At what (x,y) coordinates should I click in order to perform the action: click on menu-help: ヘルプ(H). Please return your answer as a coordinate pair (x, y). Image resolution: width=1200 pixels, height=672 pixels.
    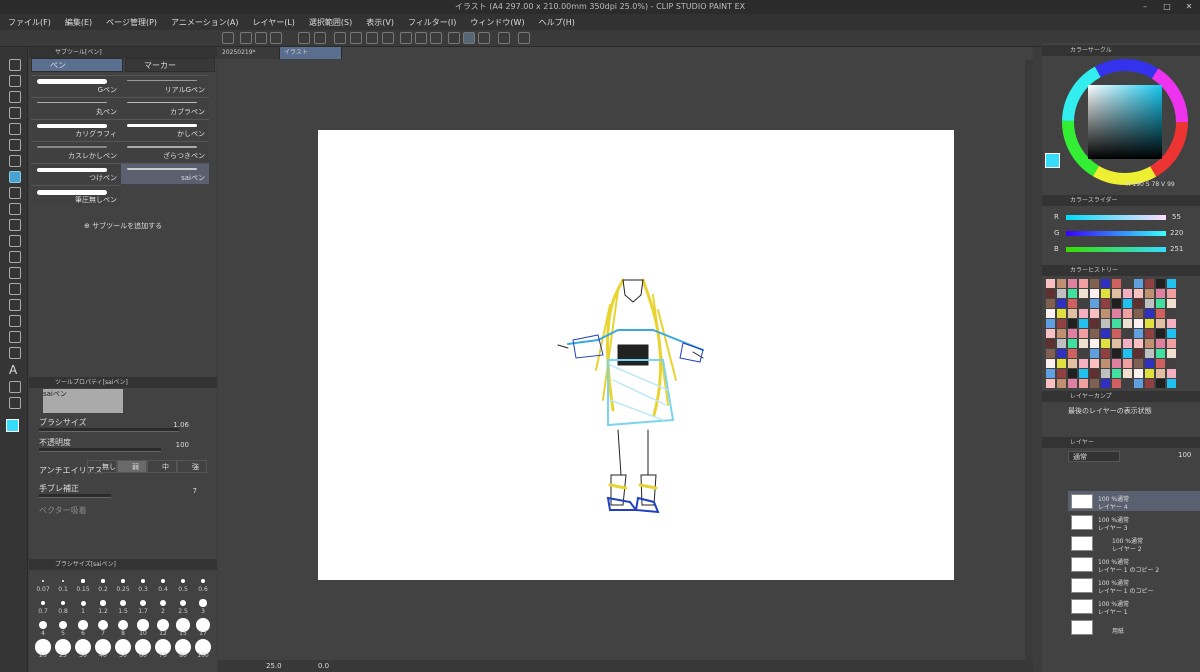
    Looking at the image, I should click on (557, 22).